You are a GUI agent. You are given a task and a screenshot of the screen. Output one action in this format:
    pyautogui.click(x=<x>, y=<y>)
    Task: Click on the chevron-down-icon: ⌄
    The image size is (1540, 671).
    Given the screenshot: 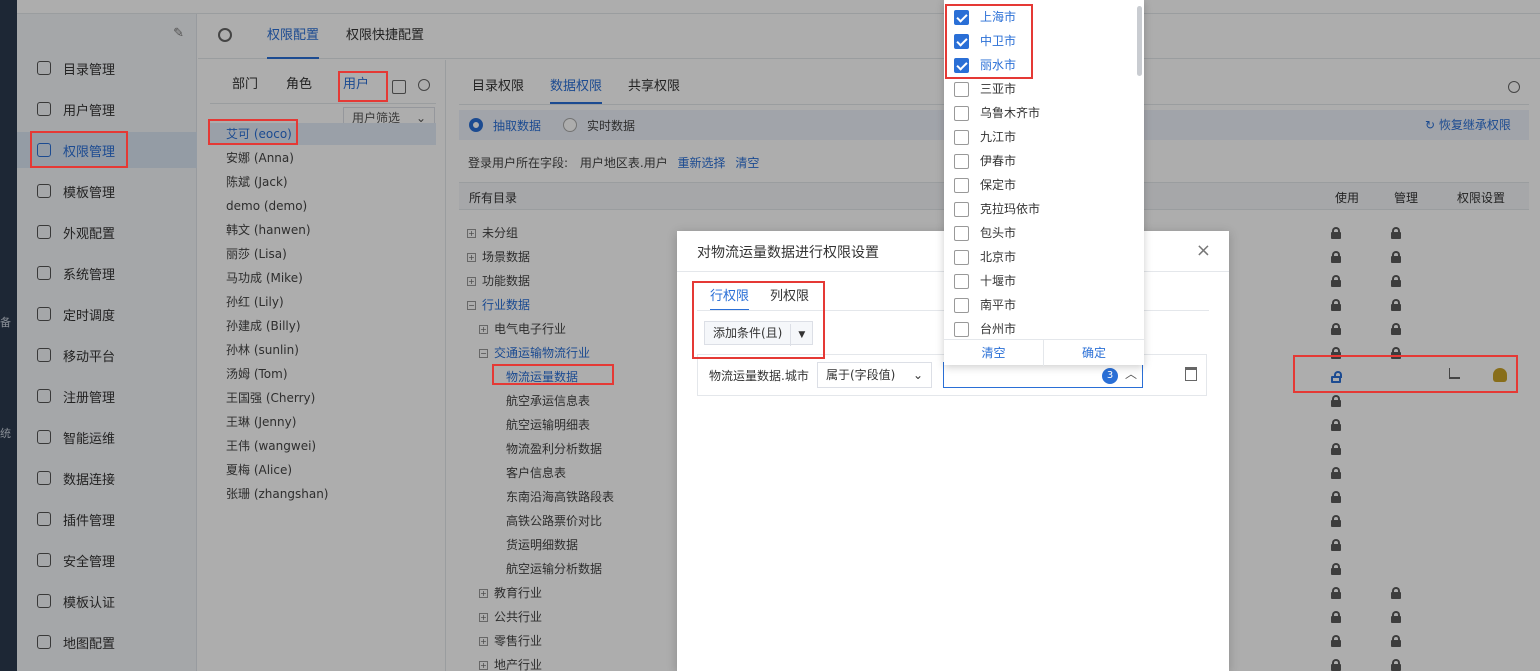 What is the action you would take?
    pyautogui.click(x=917, y=375)
    